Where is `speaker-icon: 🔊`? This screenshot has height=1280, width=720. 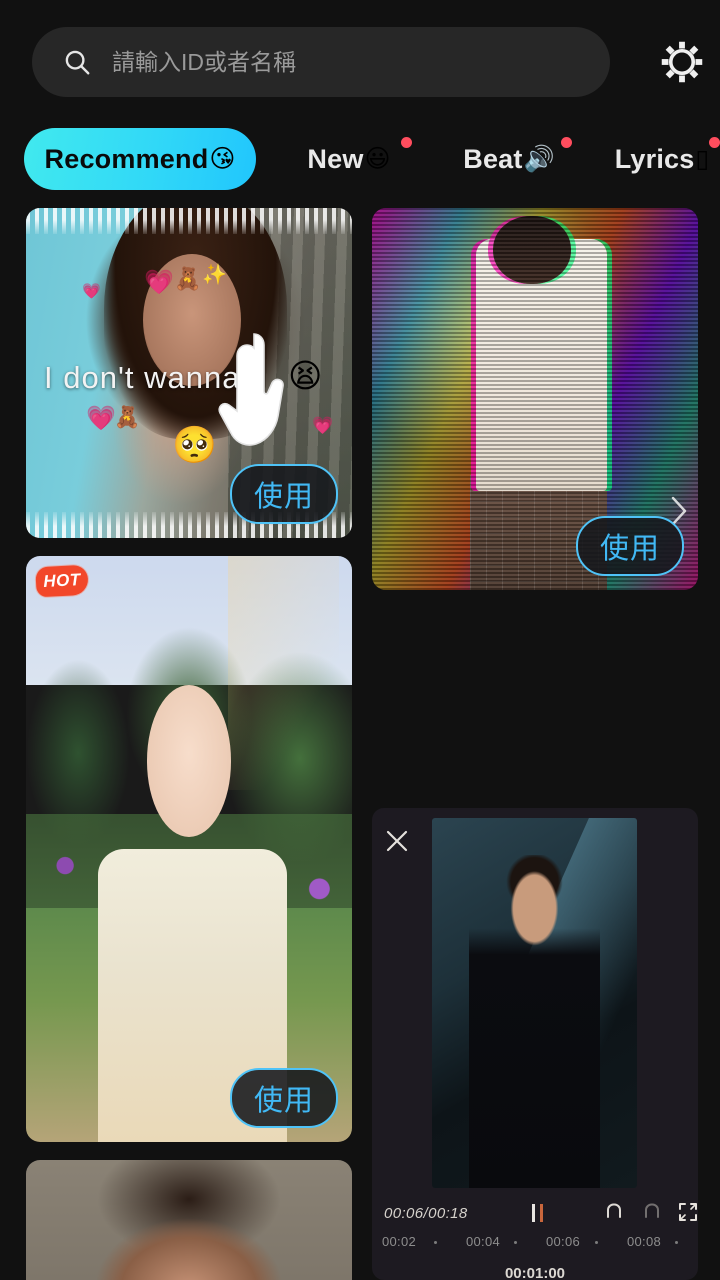
speaker-icon: 🔊 is located at coordinates (539, 158).